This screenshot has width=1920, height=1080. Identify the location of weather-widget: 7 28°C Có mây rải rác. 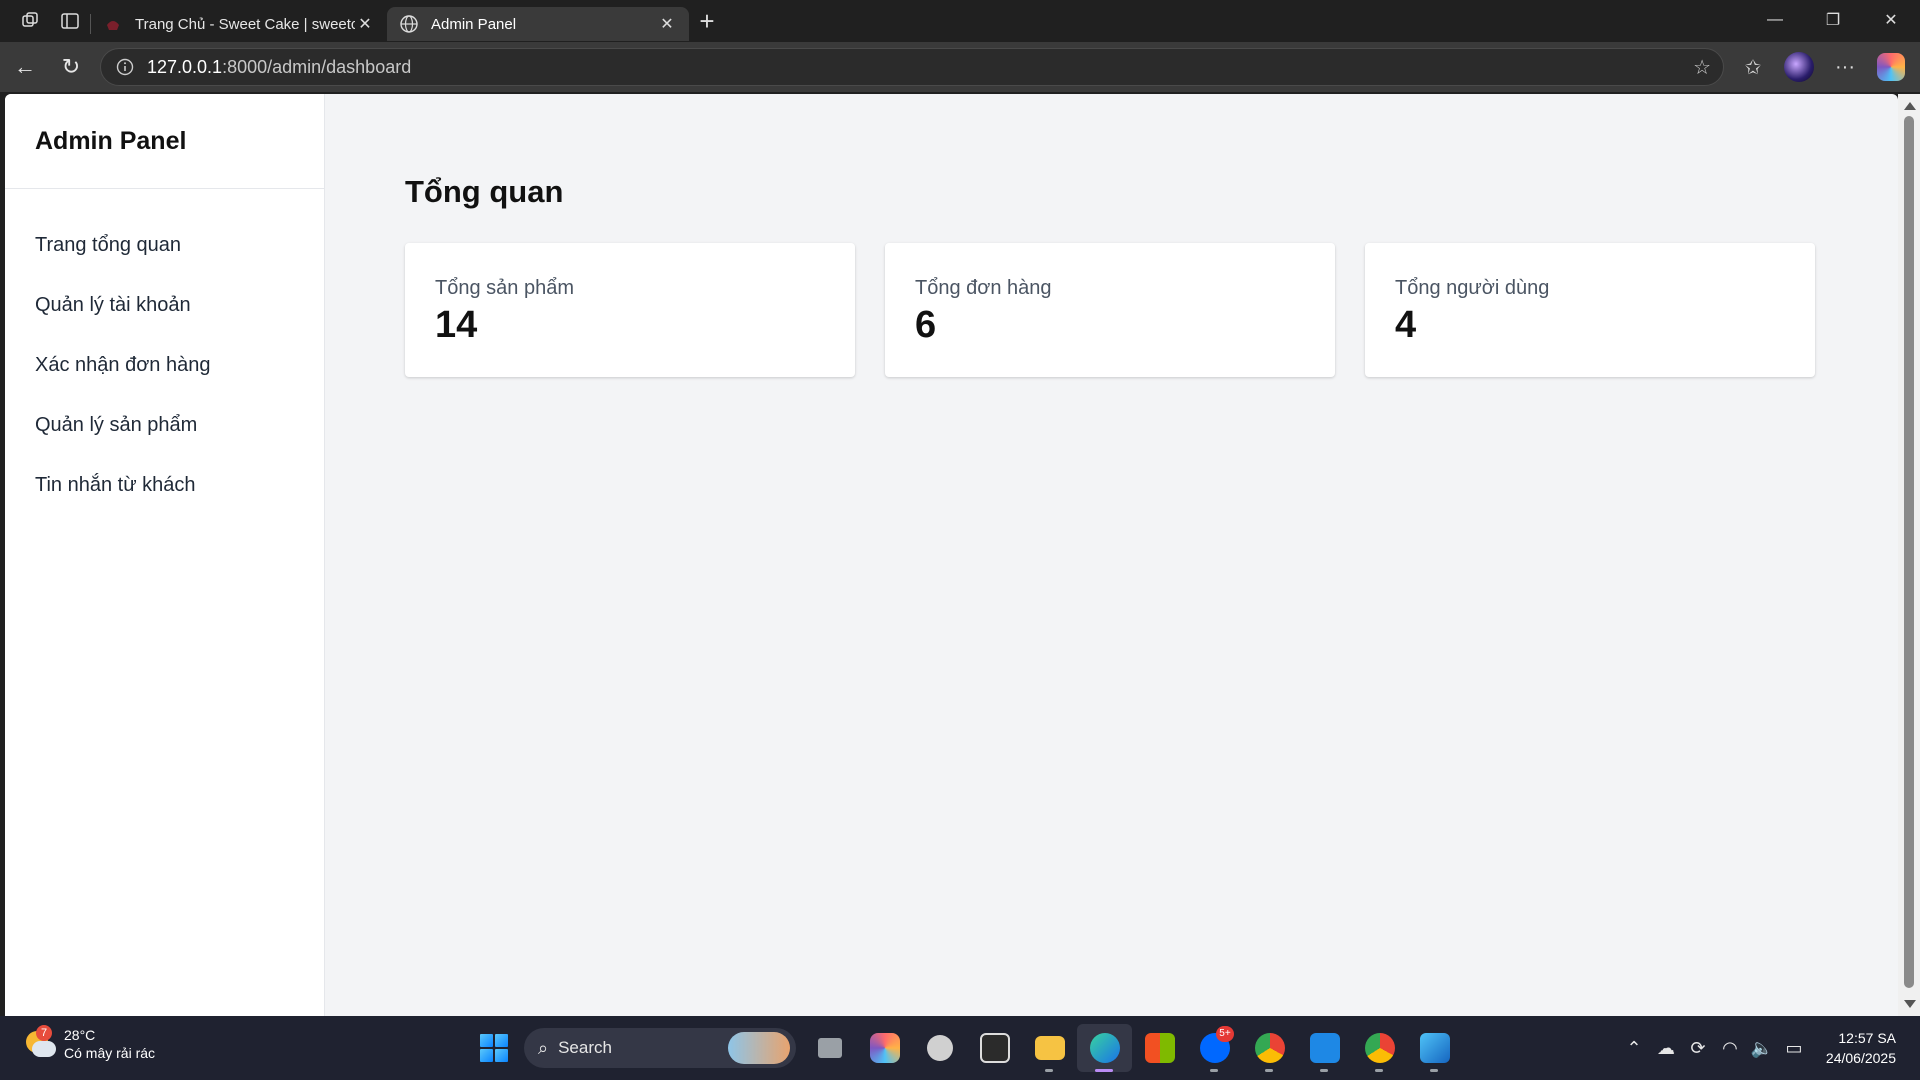
(89, 1043).